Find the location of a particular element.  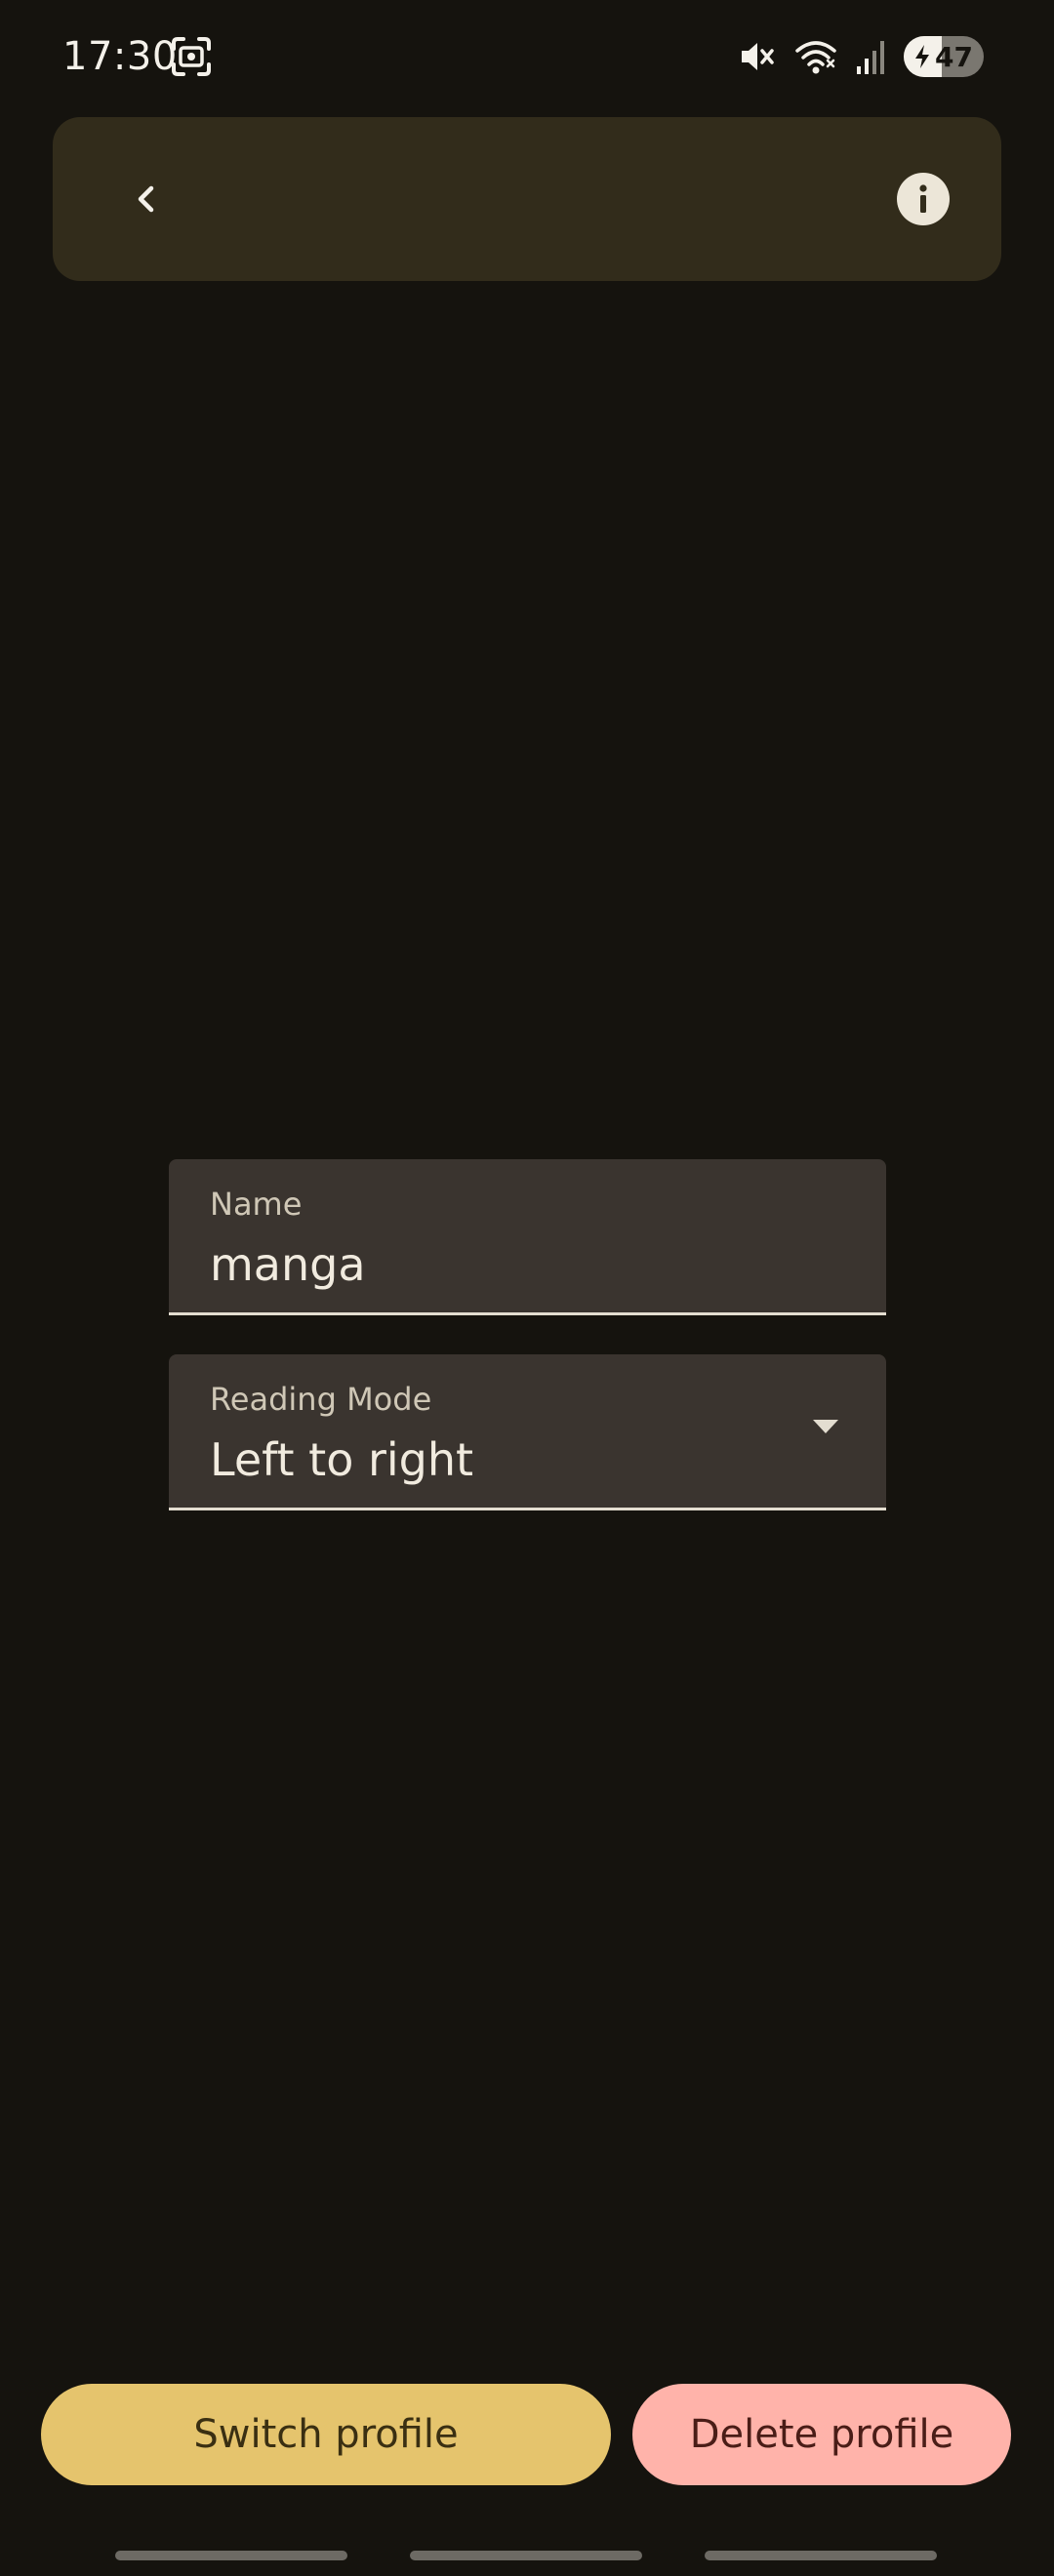

status-icons: 47 is located at coordinates (861, 56).